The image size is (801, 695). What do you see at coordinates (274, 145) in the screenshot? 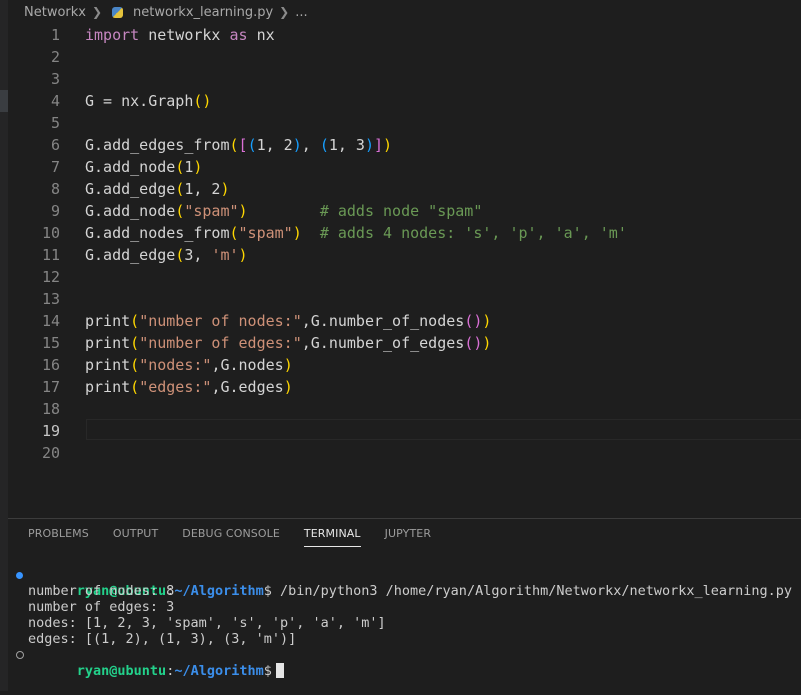
I see `code-token: 1, 2` at bounding box center [274, 145].